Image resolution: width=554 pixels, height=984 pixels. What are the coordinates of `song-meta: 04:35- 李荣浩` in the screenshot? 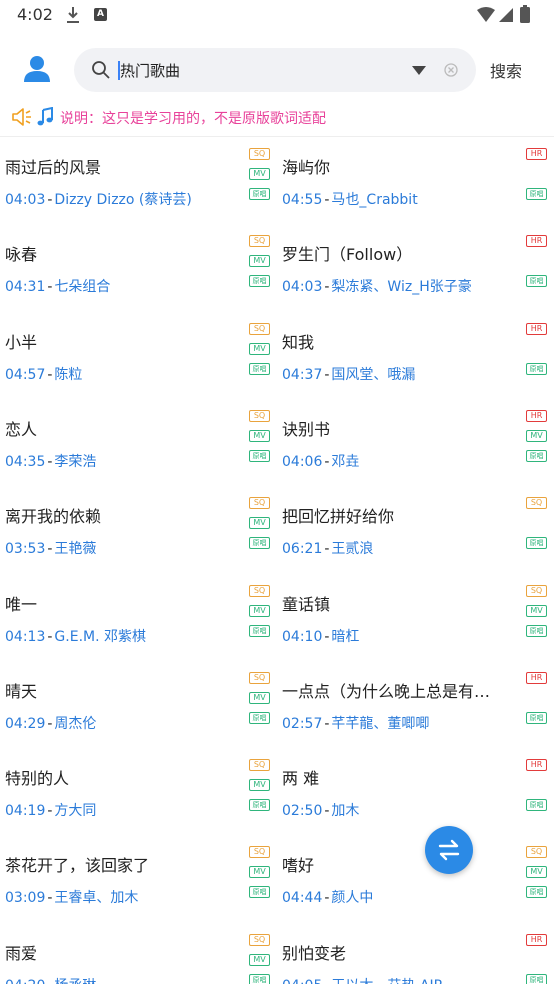 It's located at (50, 461).